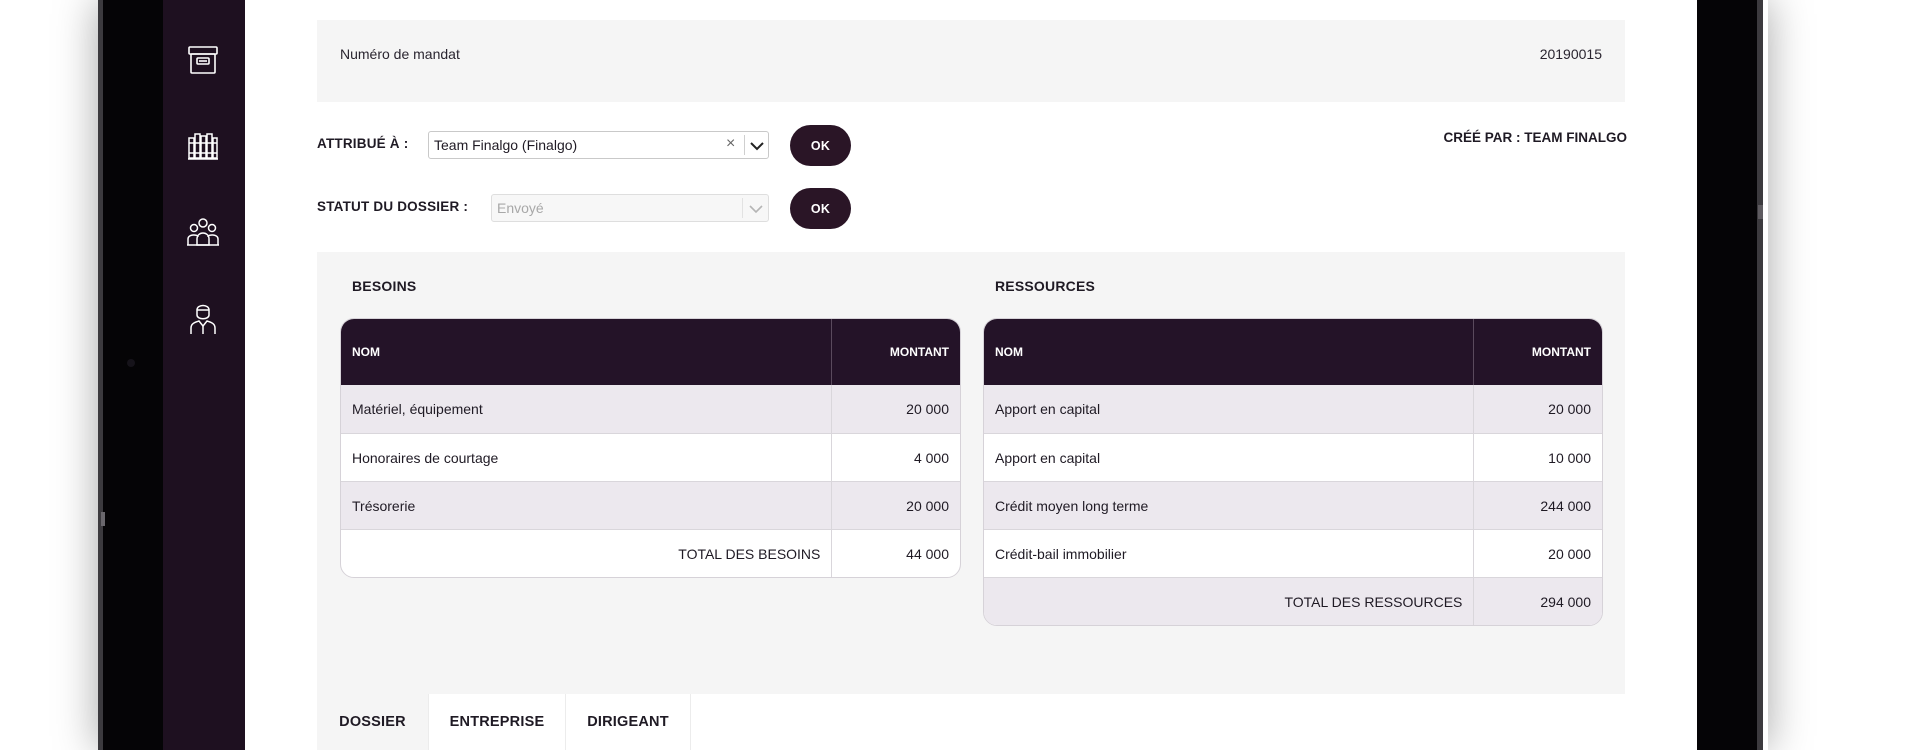  I want to click on mandat-label: Numéro de mandat, so click(400, 54).